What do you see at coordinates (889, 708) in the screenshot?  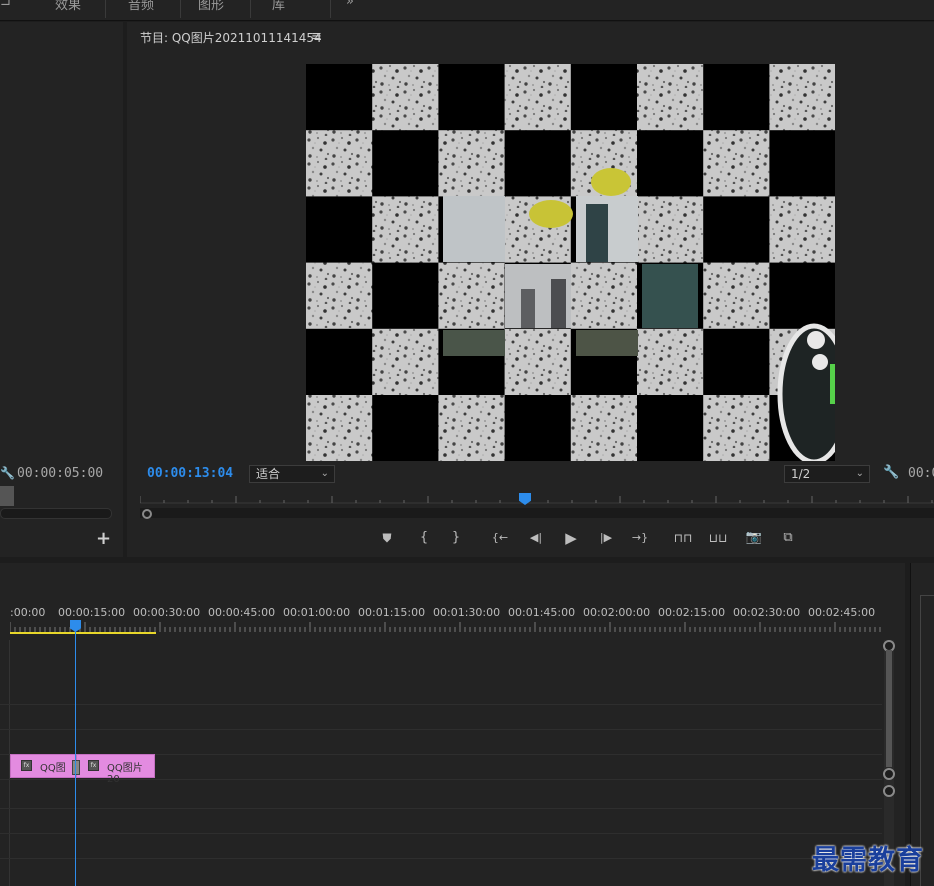 I see `scroll-thumb` at bounding box center [889, 708].